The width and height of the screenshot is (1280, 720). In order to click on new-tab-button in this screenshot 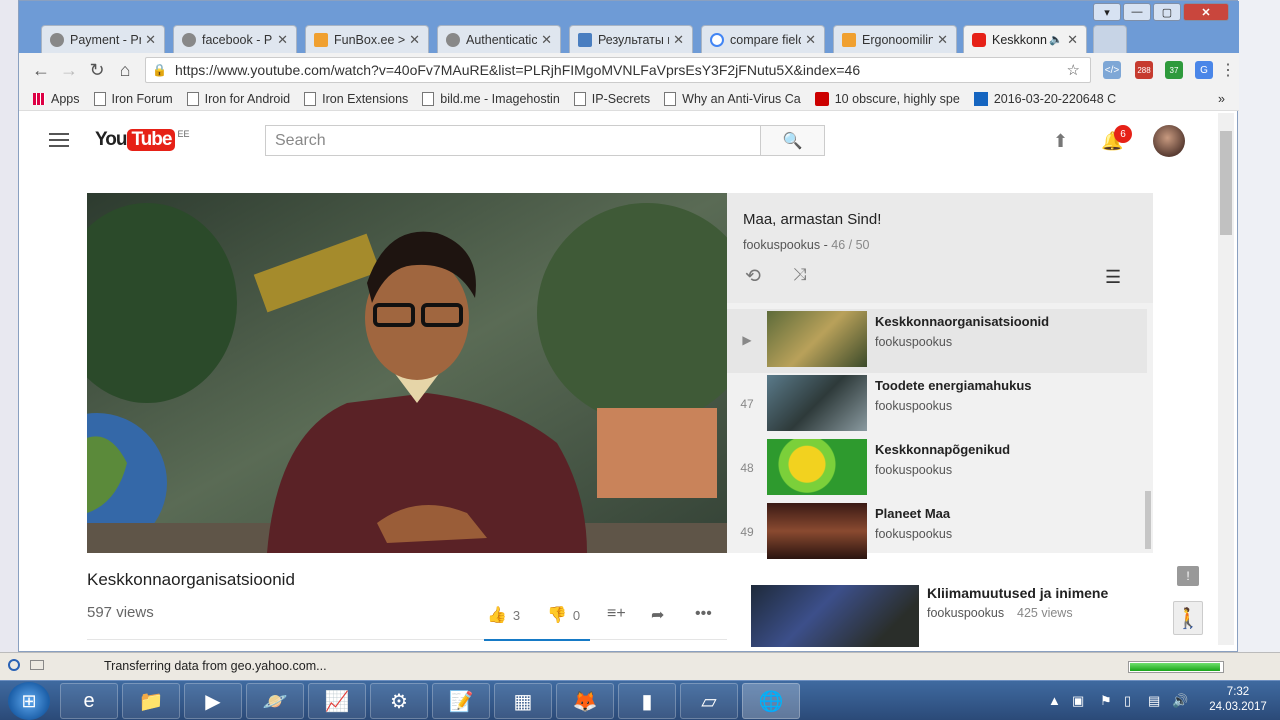, I will do `click(1110, 39)`.